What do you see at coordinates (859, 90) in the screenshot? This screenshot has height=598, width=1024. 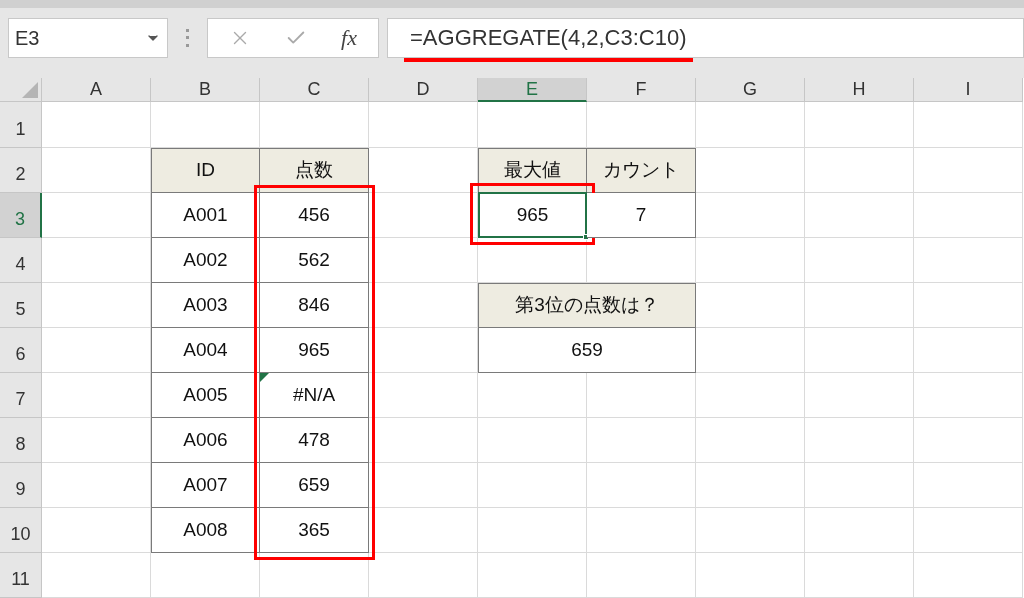 I see `column-header: H` at bounding box center [859, 90].